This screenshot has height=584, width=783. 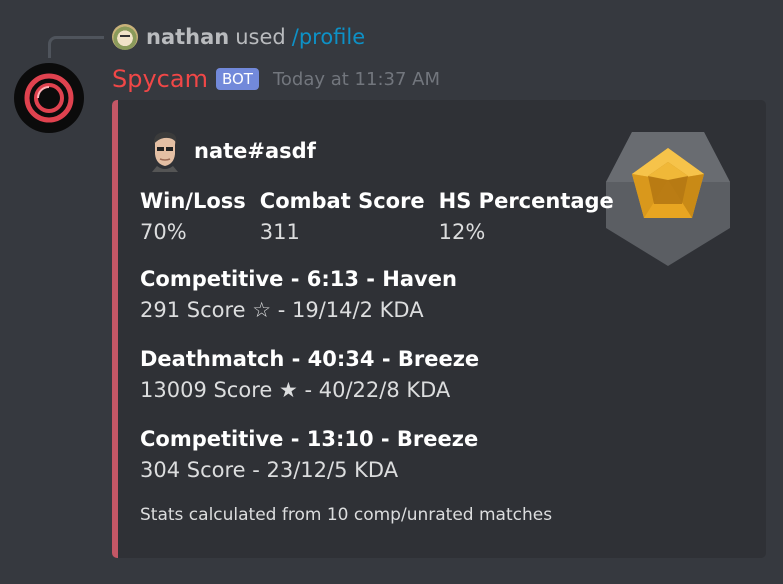 I want to click on match-title: Competitive - 13:10 - Breeze, so click(x=309, y=439).